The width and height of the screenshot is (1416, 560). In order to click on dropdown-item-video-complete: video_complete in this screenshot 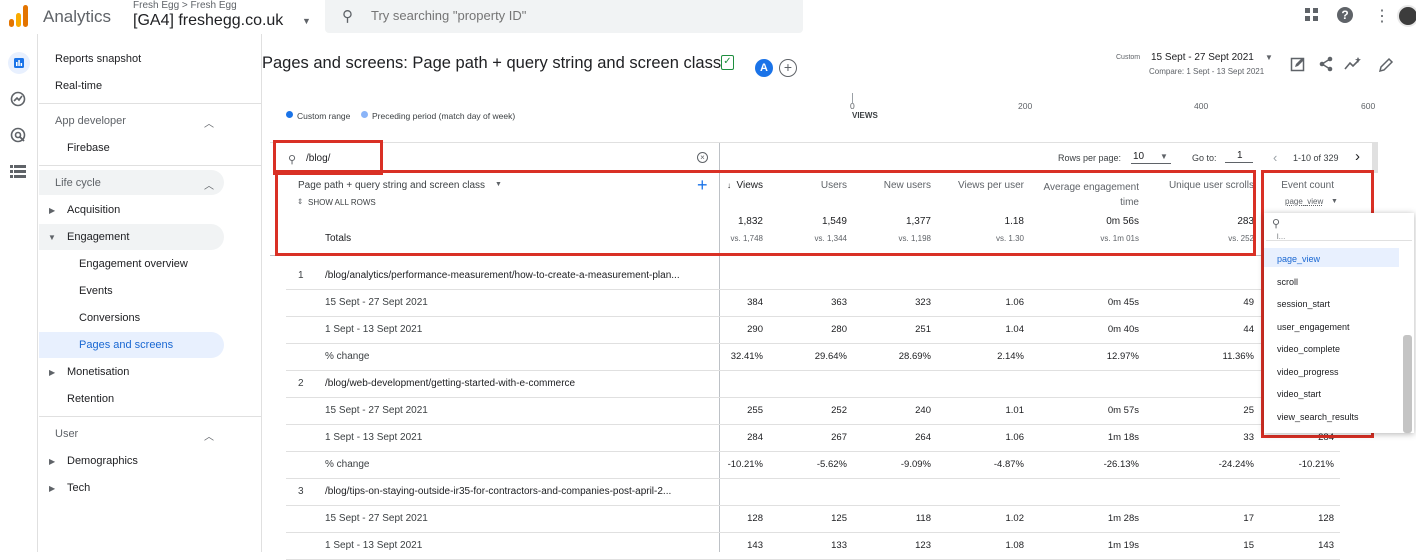, I will do `click(1308, 349)`.